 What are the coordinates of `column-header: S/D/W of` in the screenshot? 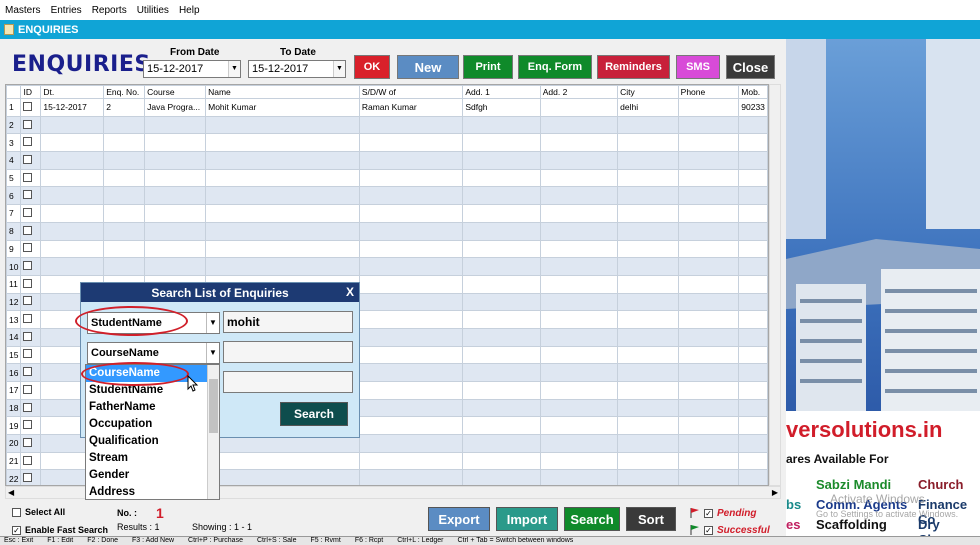 It's located at (411, 92).